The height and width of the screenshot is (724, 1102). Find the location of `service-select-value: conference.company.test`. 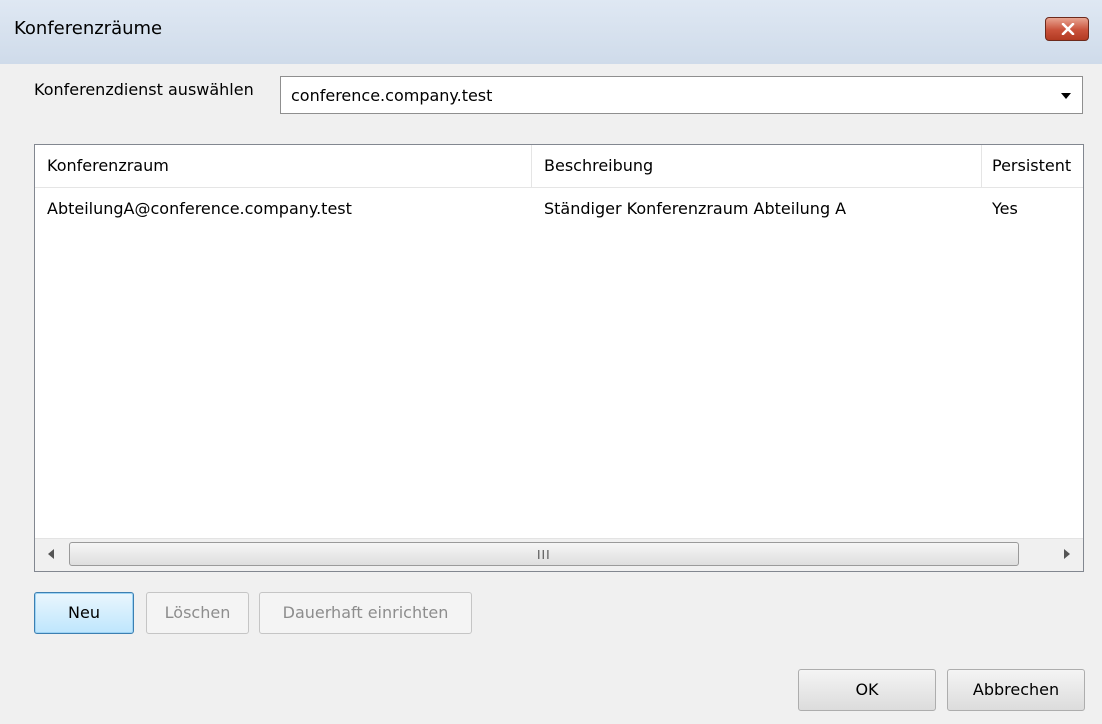

service-select-value: conference.company.test is located at coordinates (392, 95).